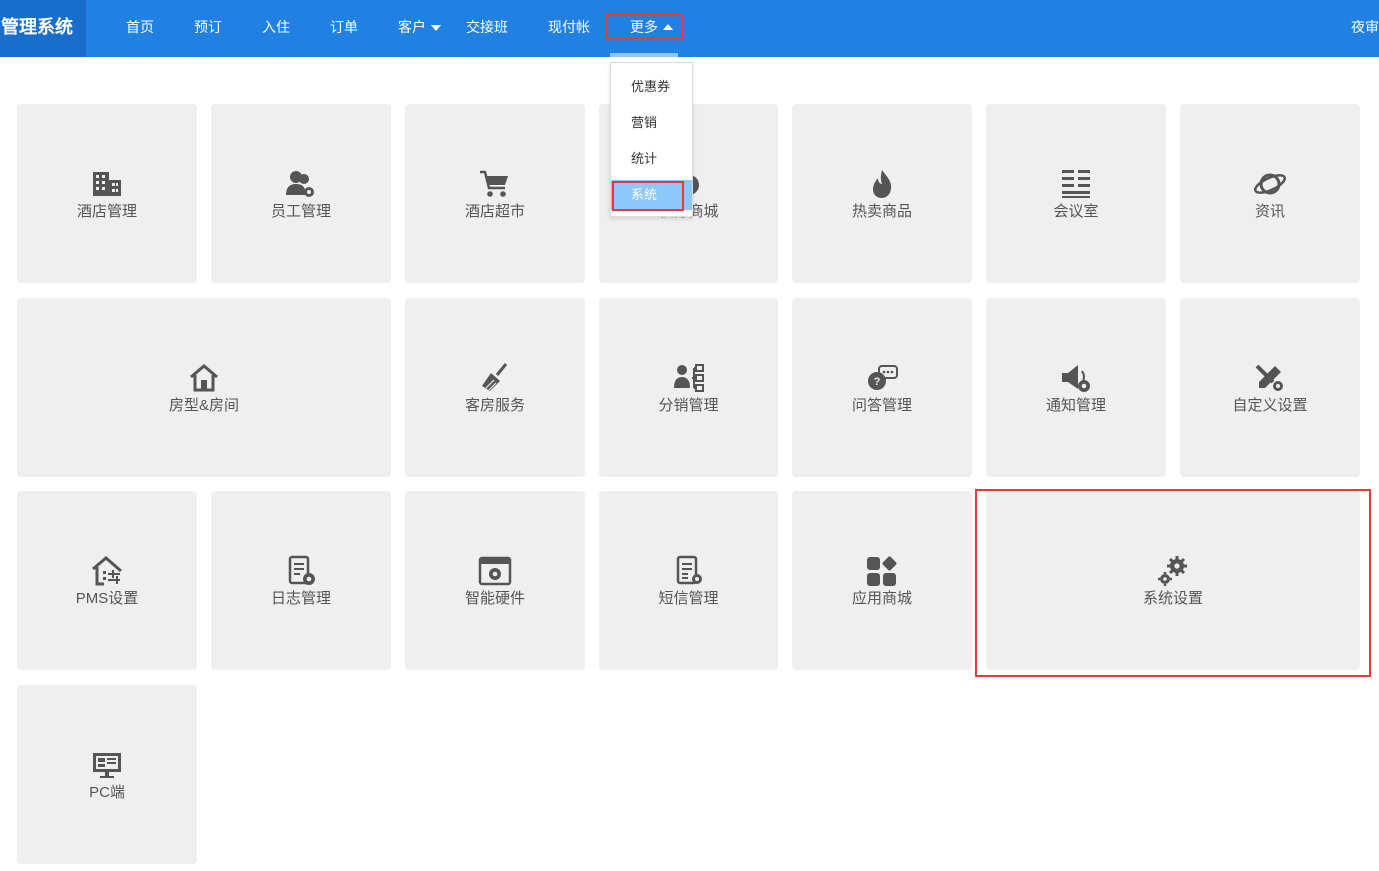 Image resolution: width=1379 pixels, height=871 pixels. What do you see at coordinates (1270, 184) in the screenshot?
I see `planet-icon` at bounding box center [1270, 184].